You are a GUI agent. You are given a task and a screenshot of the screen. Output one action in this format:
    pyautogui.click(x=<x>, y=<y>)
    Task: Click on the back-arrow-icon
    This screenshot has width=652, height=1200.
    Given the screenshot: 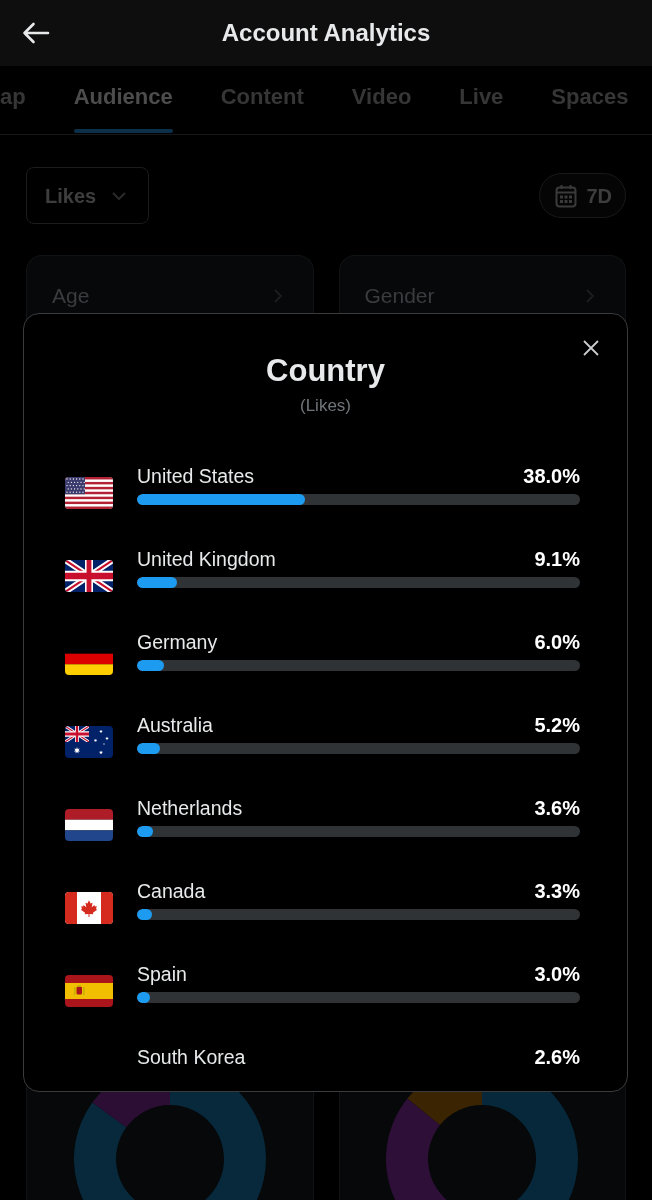 What is the action you would take?
    pyautogui.click(x=36, y=33)
    